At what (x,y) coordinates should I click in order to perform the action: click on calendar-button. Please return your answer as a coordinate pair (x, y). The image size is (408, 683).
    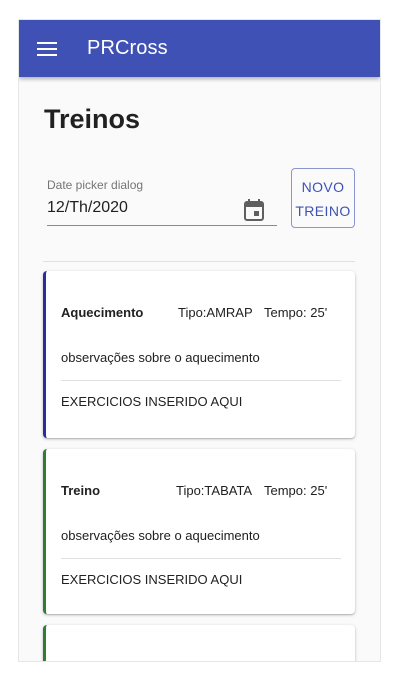
    Looking at the image, I should click on (254, 210).